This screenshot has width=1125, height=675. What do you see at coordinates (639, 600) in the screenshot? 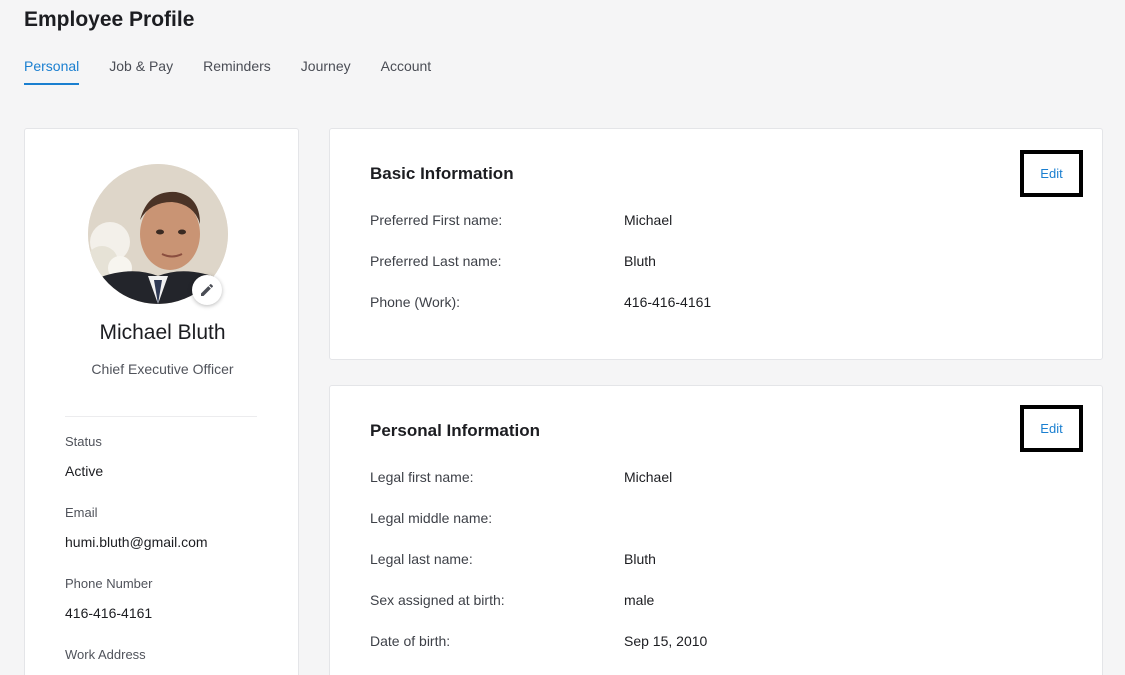
I see `sex-at-birth-value: male` at bounding box center [639, 600].